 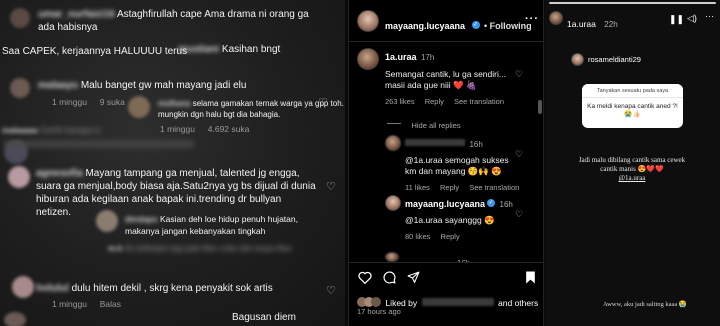 I want to click on mention-avatar, so click(x=577, y=59).